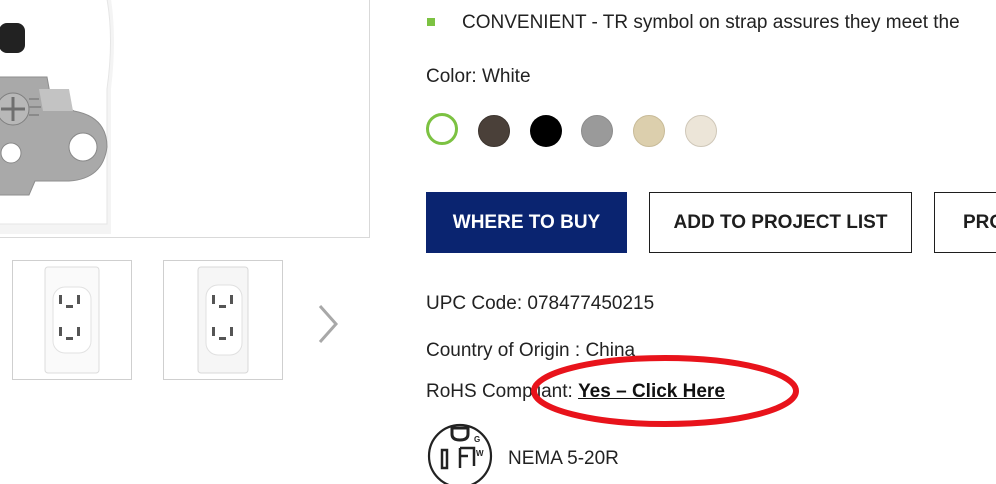  What do you see at coordinates (701, 131) in the screenshot?
I see `swatch-ivory` at bounding box center [701, 131].